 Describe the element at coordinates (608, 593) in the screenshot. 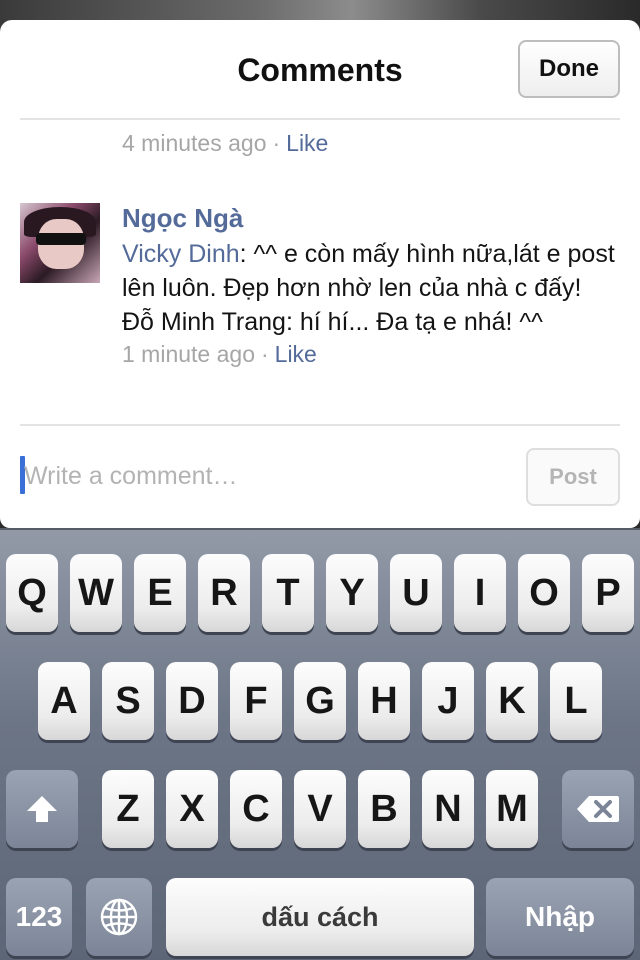

I see `key-p: P` at that location.